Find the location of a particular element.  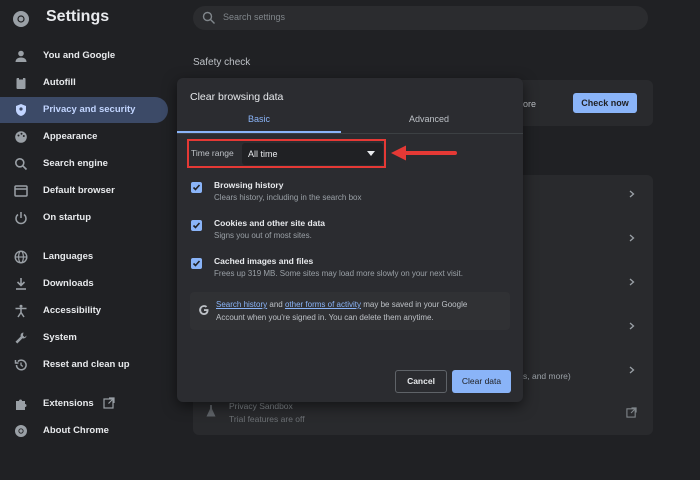

clear-data-button: Clear data is located at coordinates (481, 381).